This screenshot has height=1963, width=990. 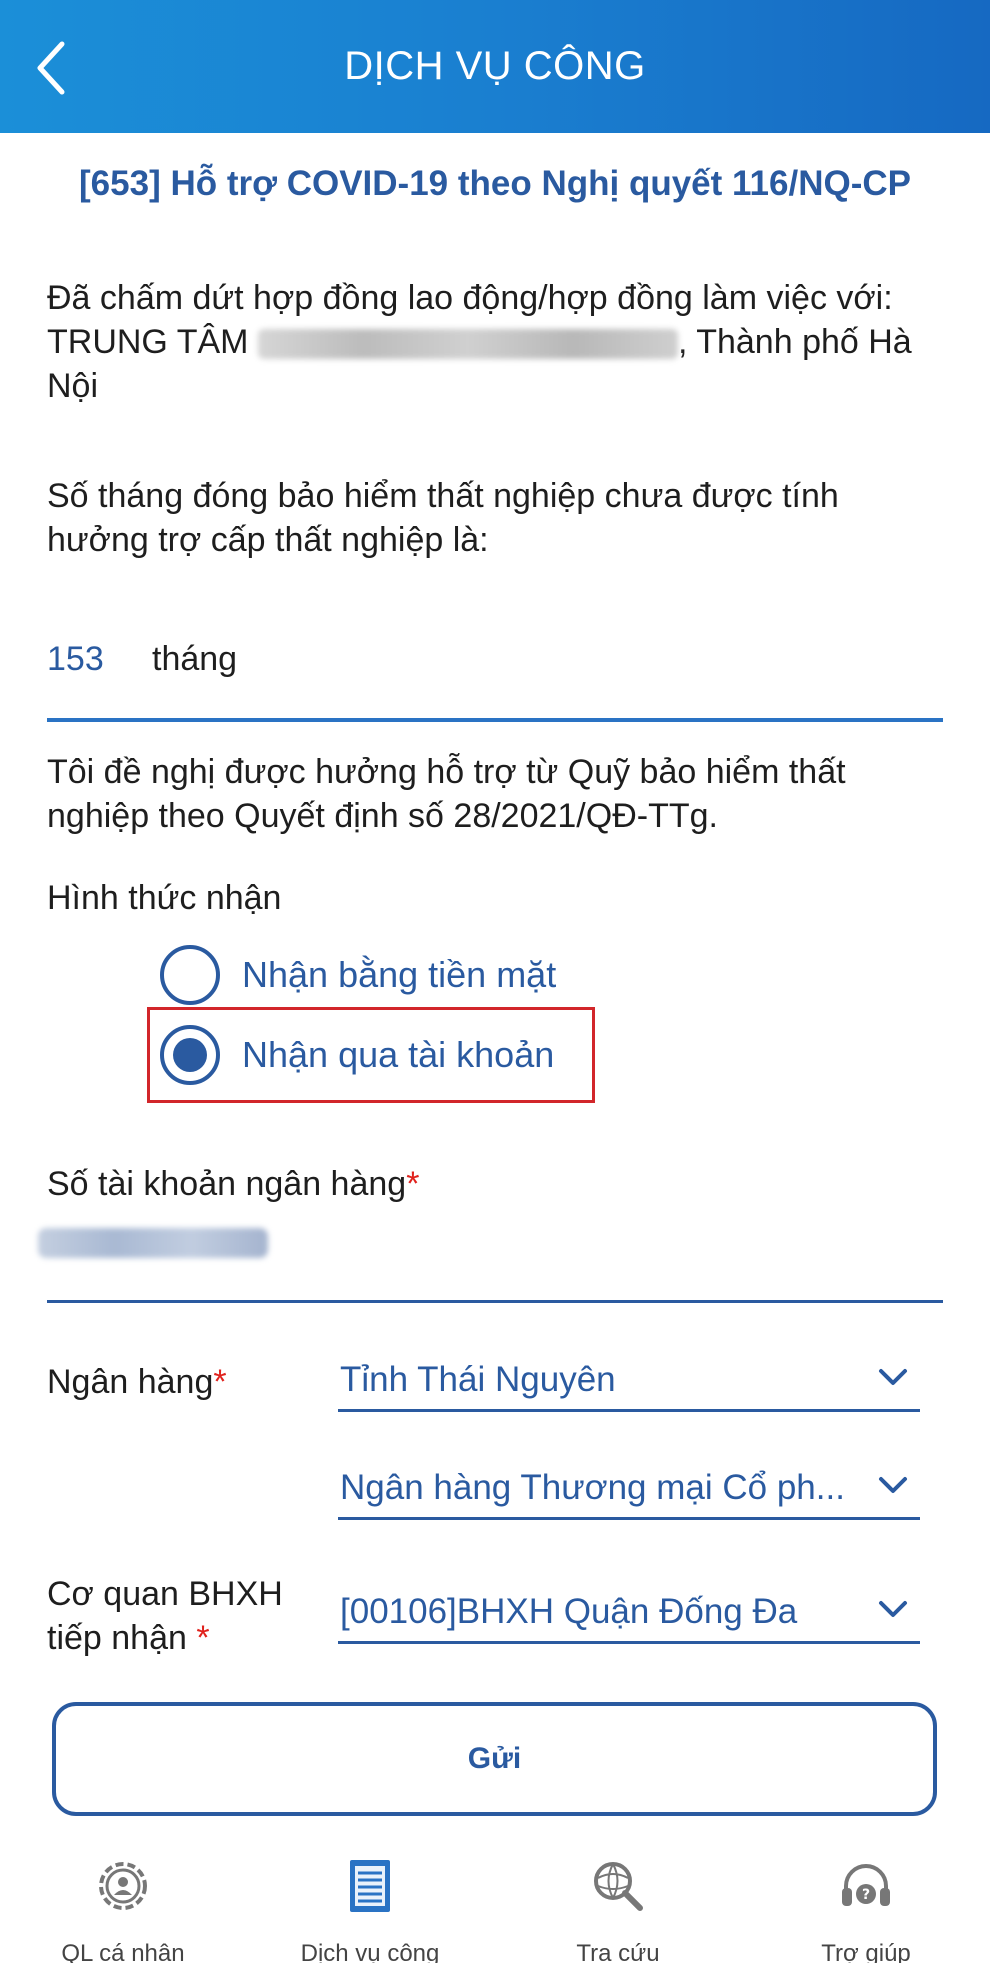 I want to click on user-gear-icon, so click(x=123, y=1886).